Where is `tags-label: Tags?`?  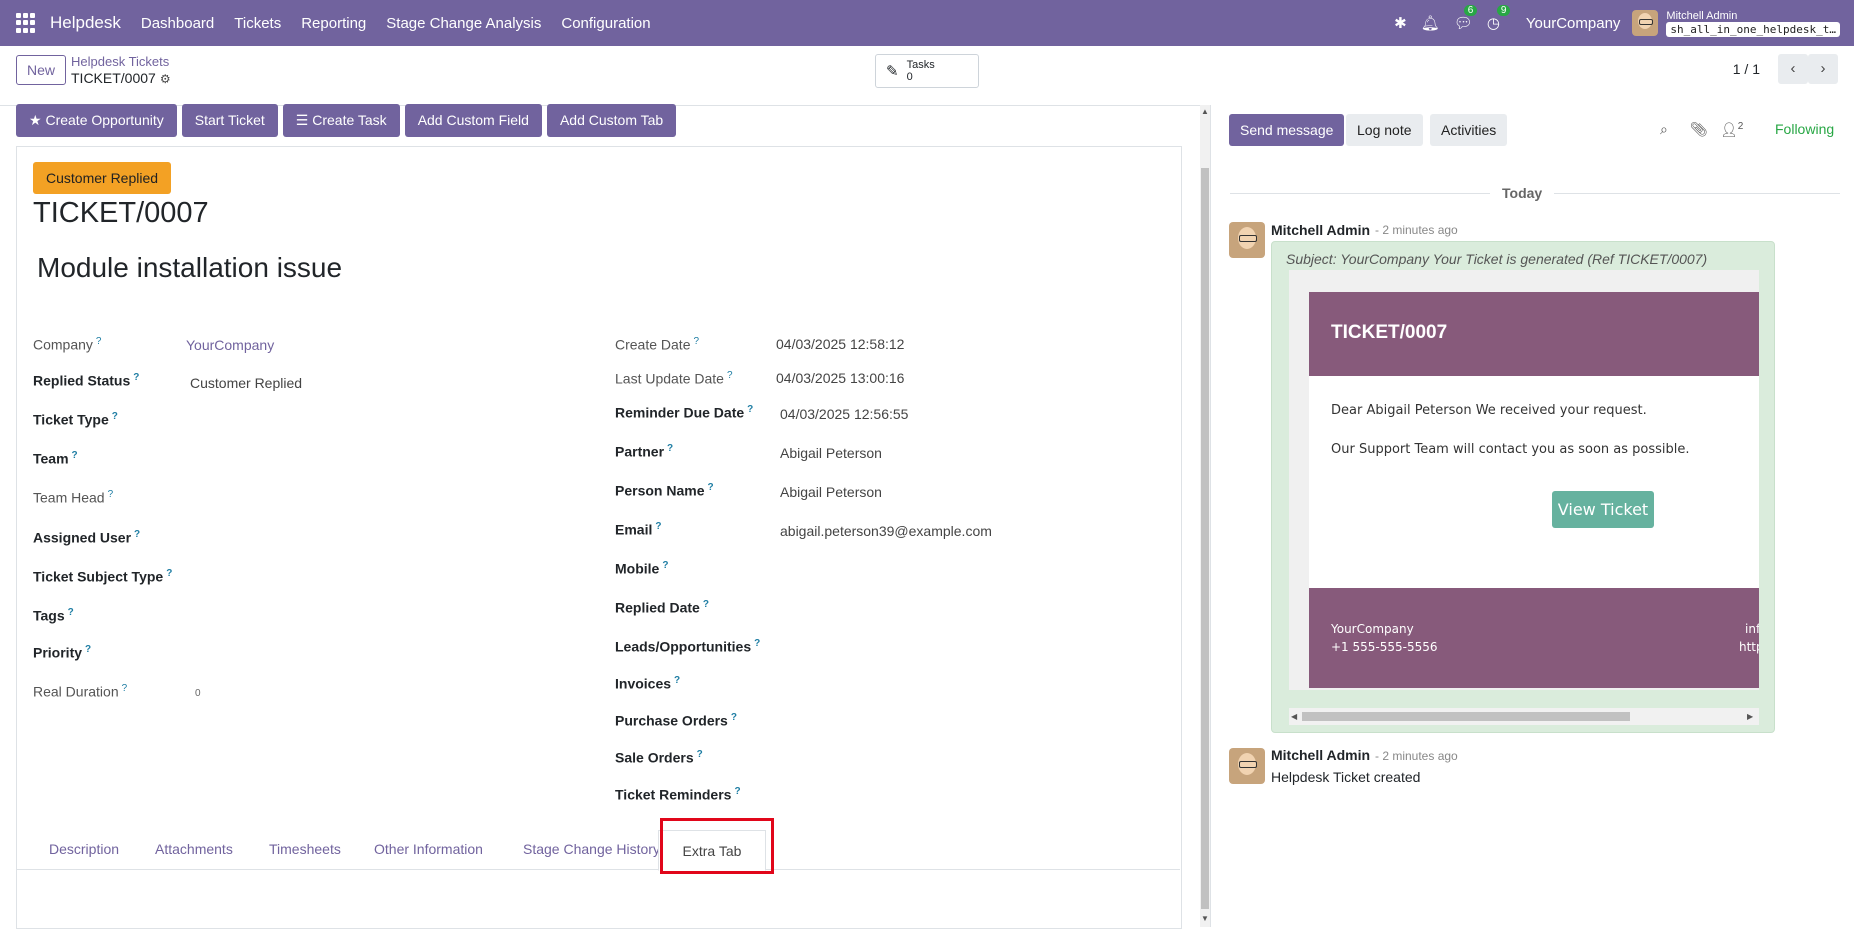
tags-label: Tags? is located at coordinates (53, 615).